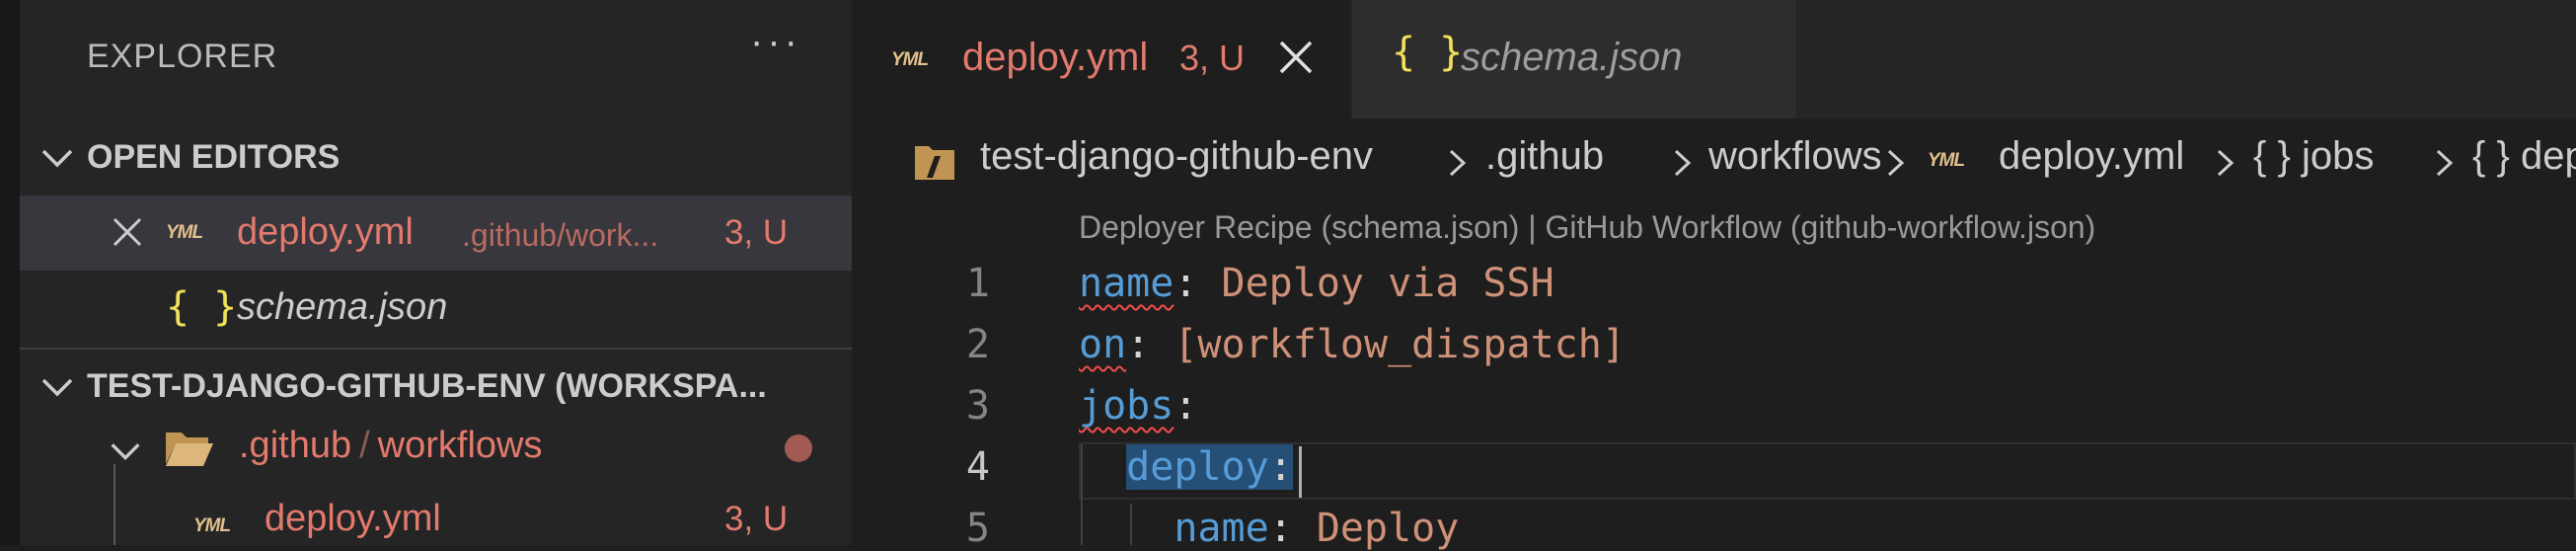 The height and width of the screenshot is (551, 2576). Describe the element at coordinates (1212, 58) in the screenshot. I see `tab-status-badge: 3, U` at that location.